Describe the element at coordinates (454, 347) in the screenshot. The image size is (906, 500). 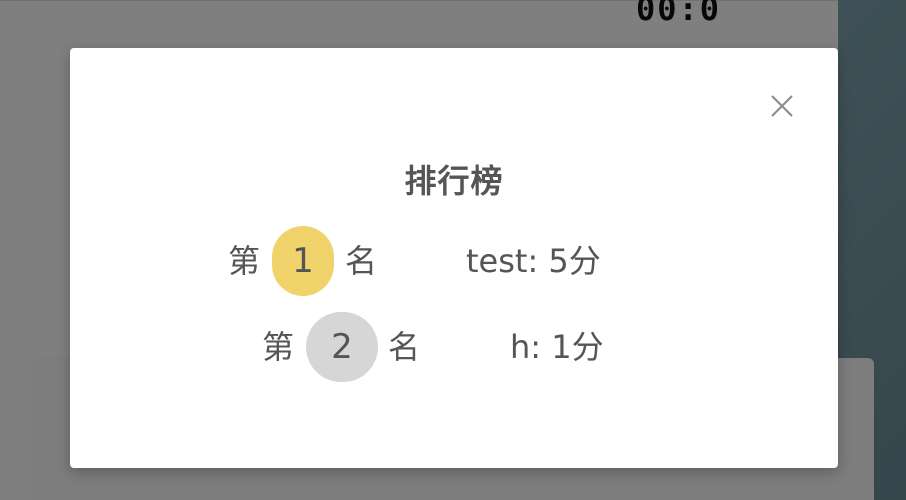
I see `ranking-row-2: 第 2 名 h: 1分` at that location.